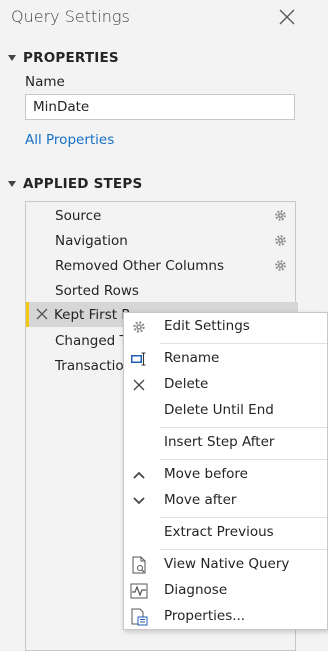  What do you see at coordinates (139, 617) in the screenshot?
I see `properties-icon` at bounding box center [139, 617].